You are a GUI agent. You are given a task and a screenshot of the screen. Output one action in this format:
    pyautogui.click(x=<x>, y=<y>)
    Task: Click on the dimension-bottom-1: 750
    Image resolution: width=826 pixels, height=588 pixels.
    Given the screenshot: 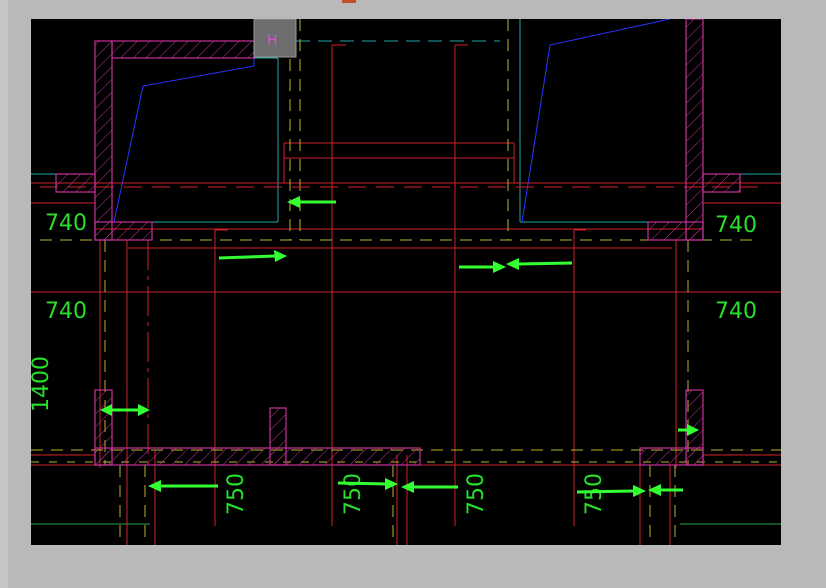 What is the action you would take?
    pyautogui.click(x=236, y=494)
    